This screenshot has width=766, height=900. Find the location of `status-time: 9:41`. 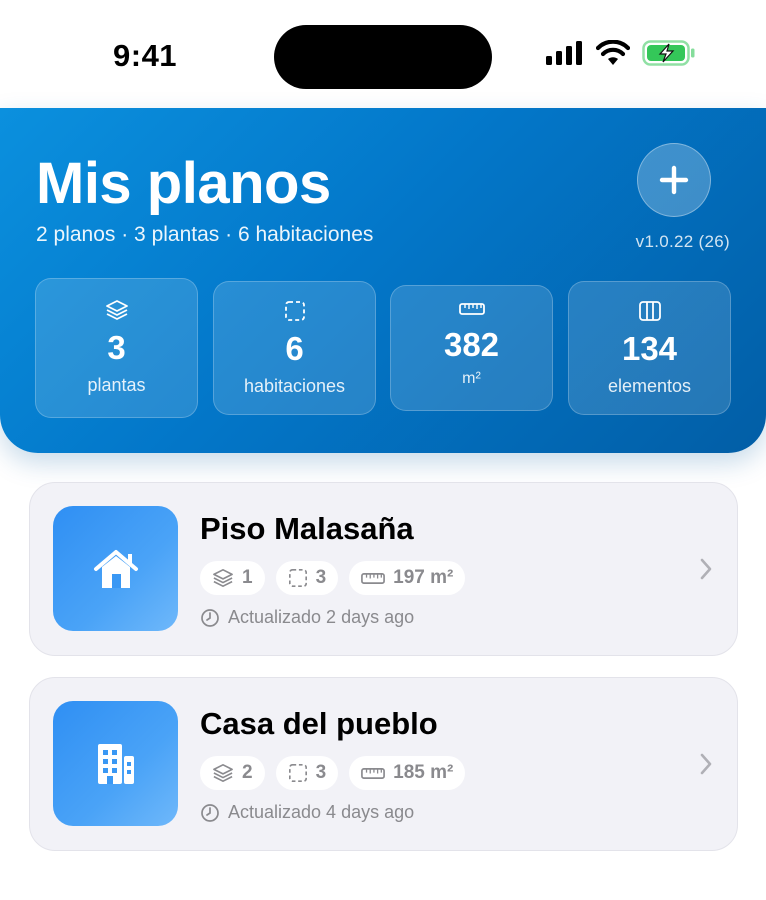

status-time: 9:41 is located at coordinates (145, 55).